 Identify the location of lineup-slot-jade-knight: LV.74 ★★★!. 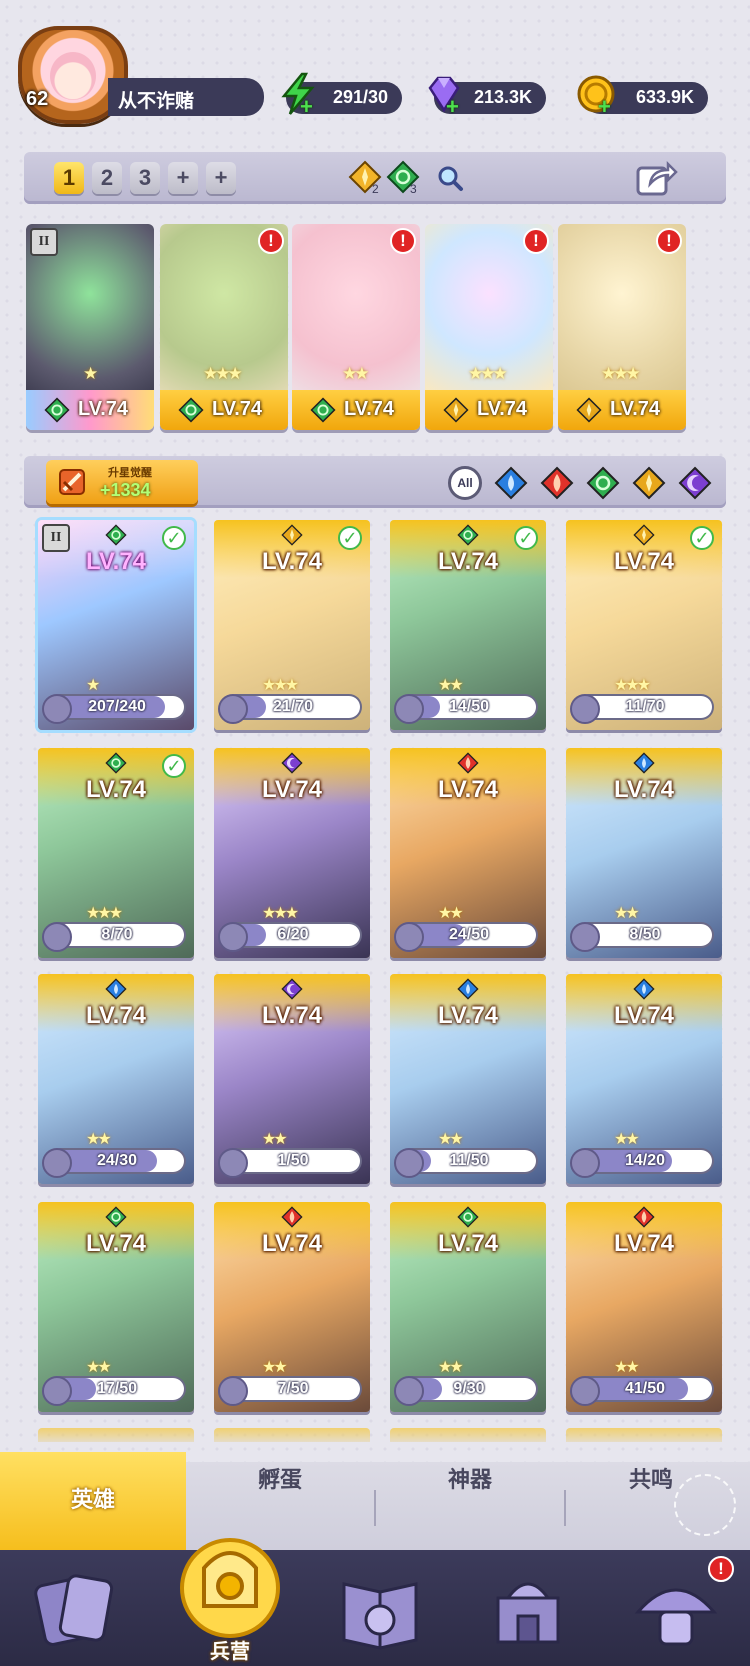
(224, 327).